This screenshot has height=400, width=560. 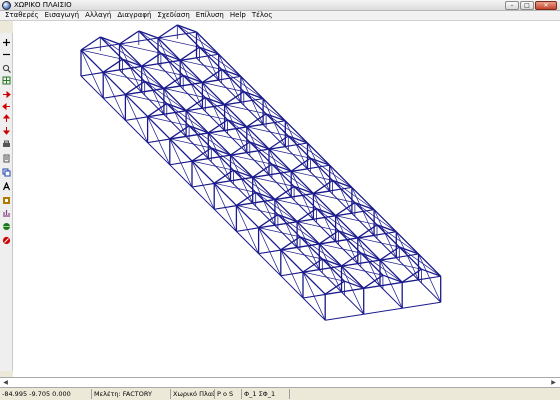 What do you see at coordinates (6, 172) in the screenshot?
I see `copy-icon` at bounding box center [6, 172].